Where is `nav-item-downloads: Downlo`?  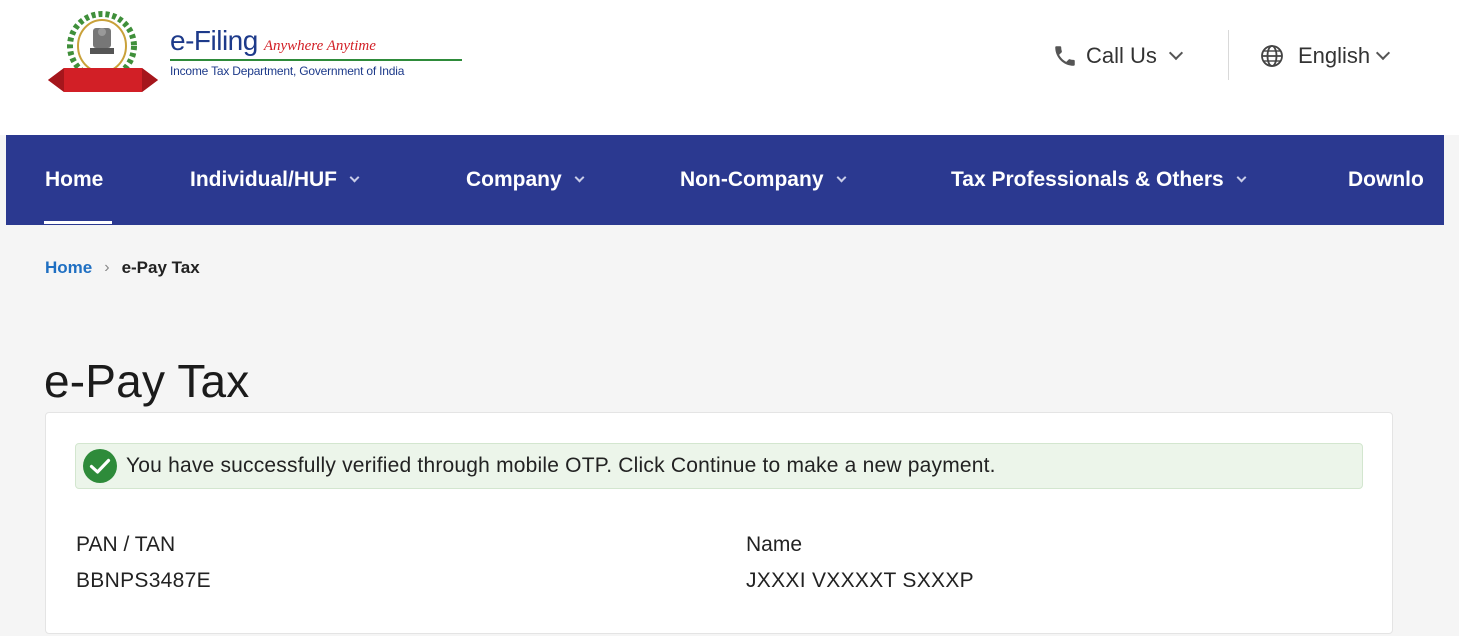
nav-item-downloads: Downlo is located at coordinates (1386, 180).